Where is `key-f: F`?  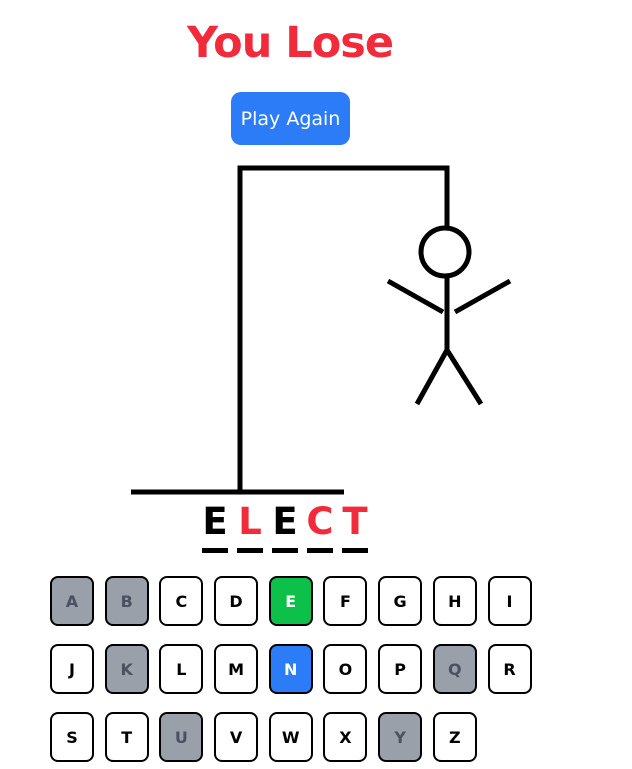
key-f: F is located at coordinates (345, 601).